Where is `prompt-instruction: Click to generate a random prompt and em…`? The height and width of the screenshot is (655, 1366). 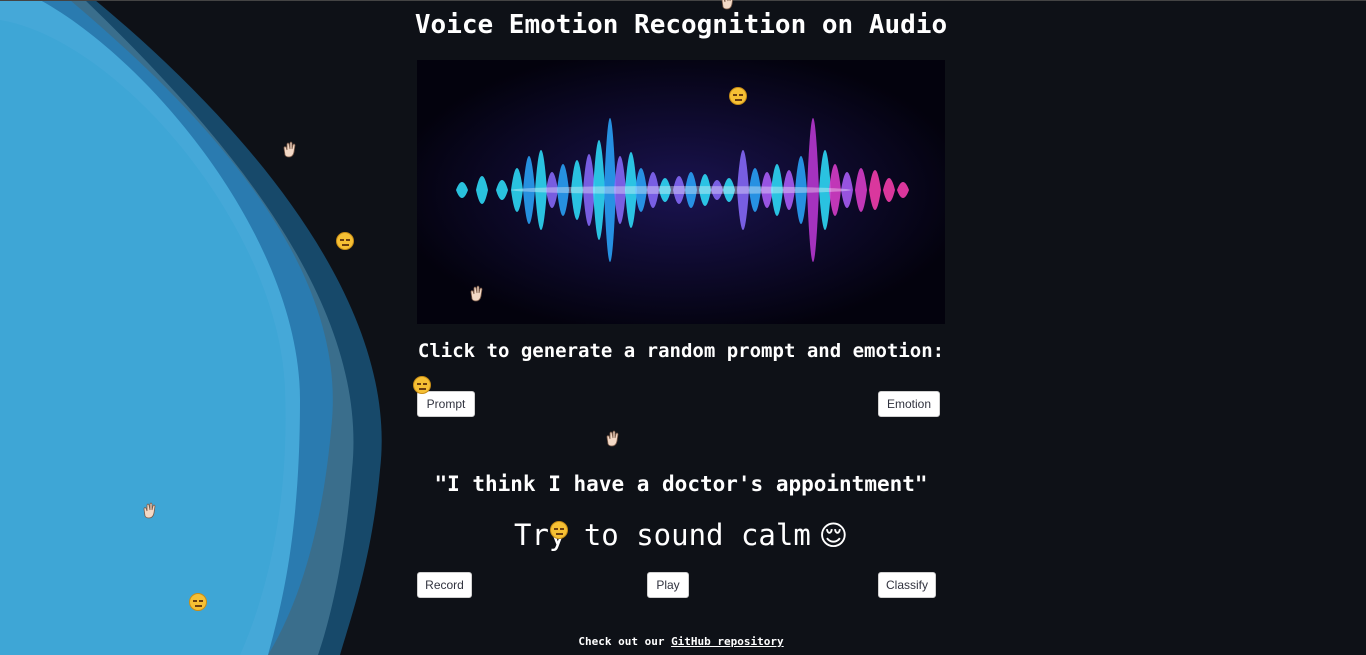
prompt-instruction: Click to generate a random prompt and em… is located at coordinates (681, 351).